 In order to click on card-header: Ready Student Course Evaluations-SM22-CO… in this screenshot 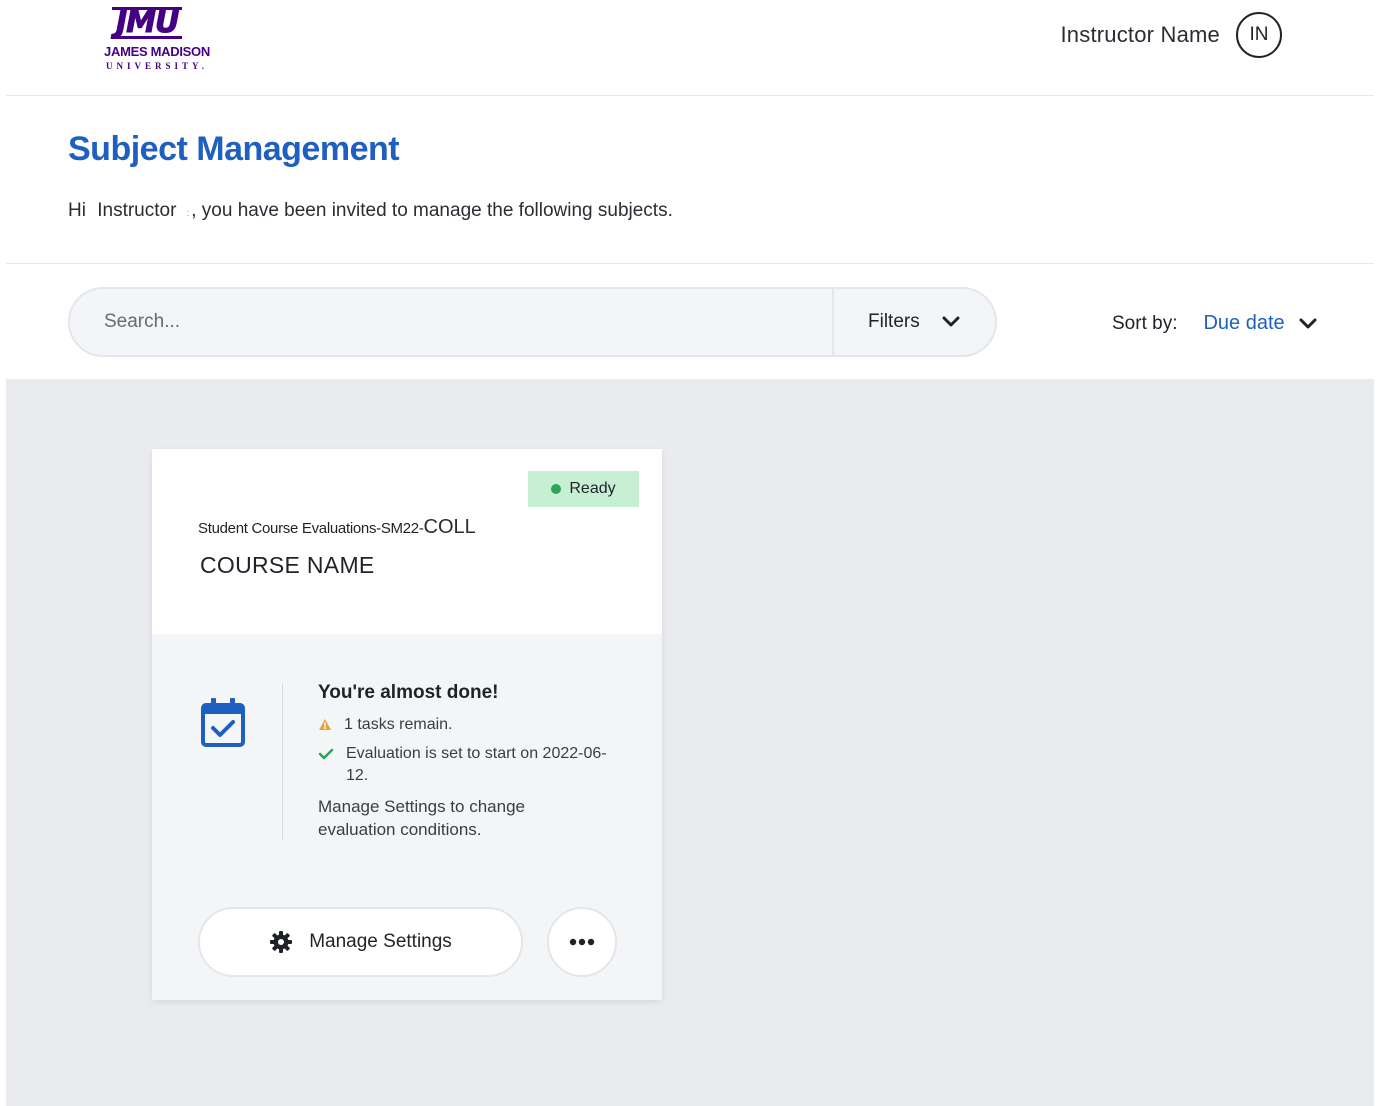, I will do `click(407, 541)`.